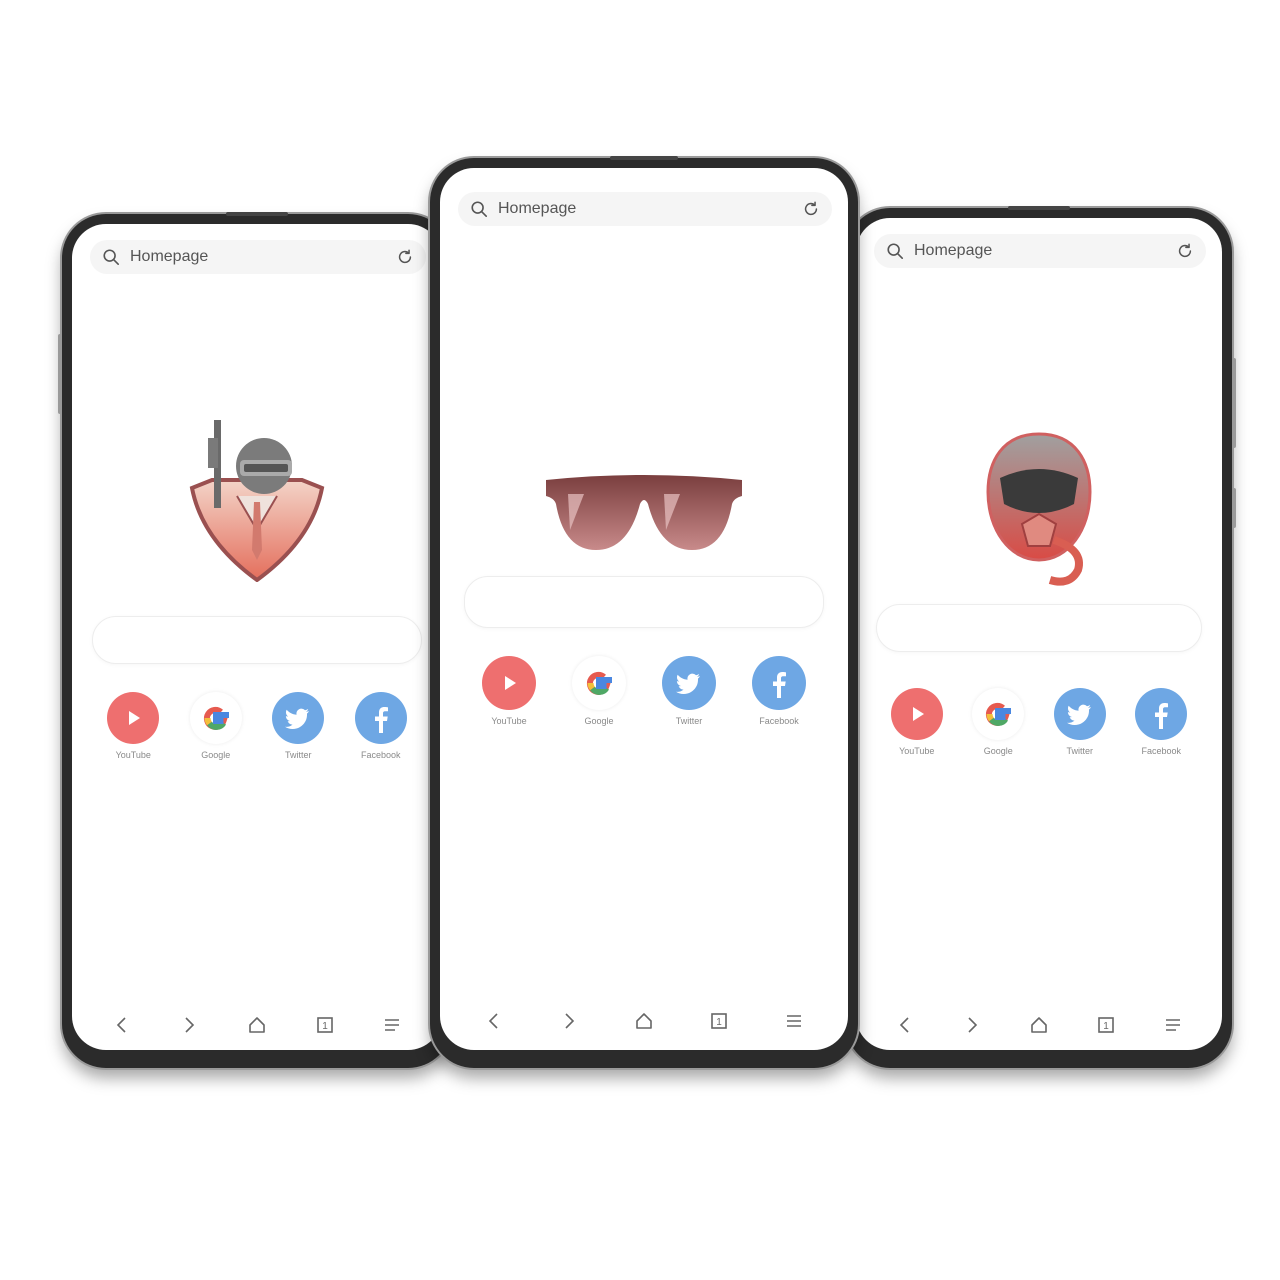  I want to click on sunglasses-icon, so click(644, 514).